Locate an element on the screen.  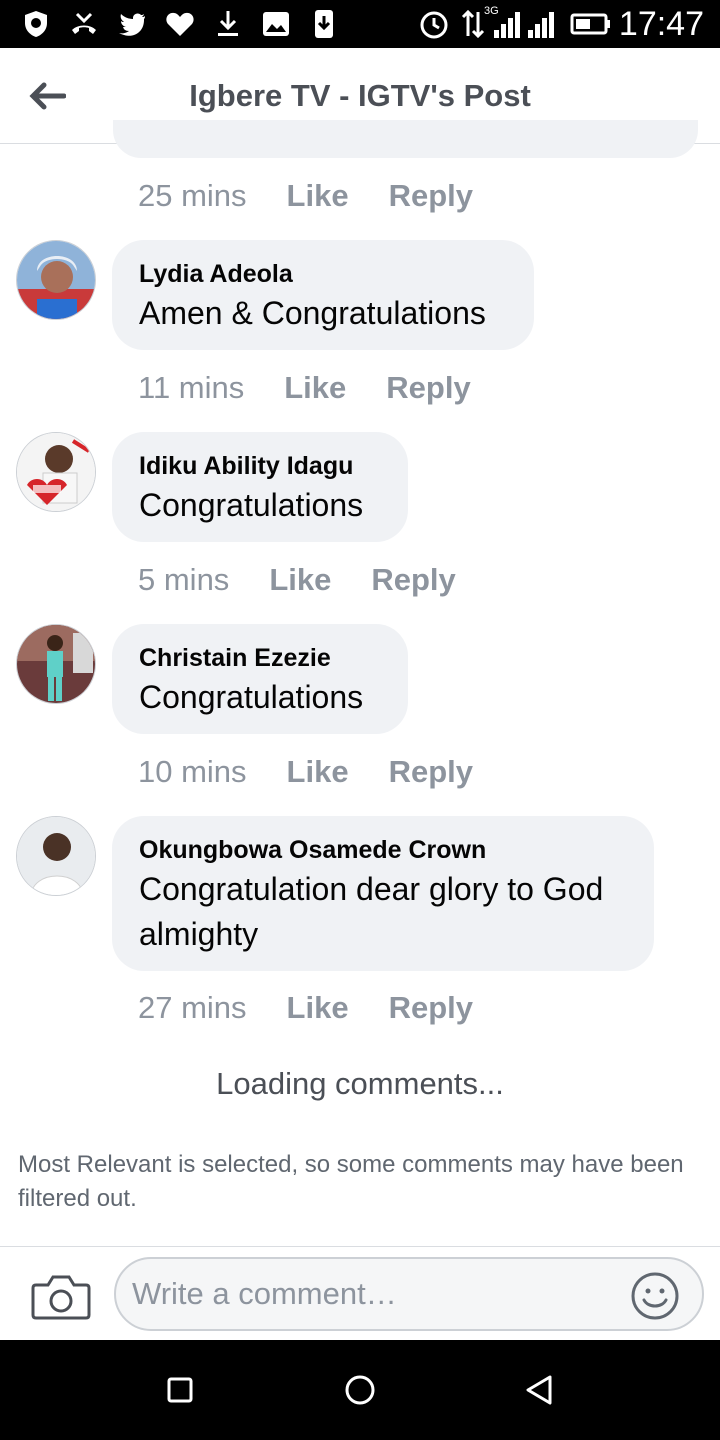
comment-time: 25 mins is located at coordinates (192, 195).